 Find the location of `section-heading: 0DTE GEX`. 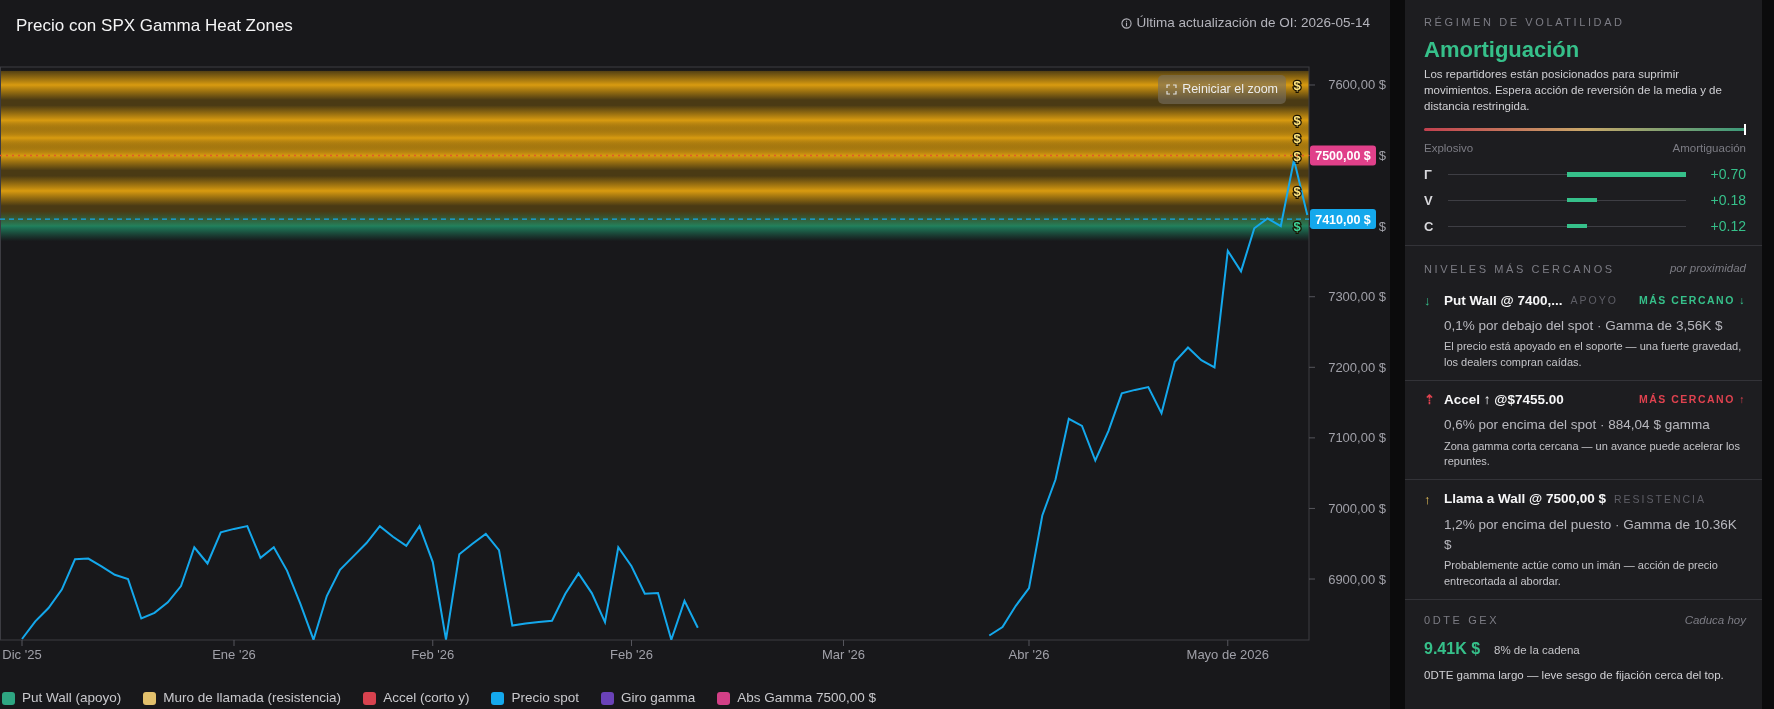

section-heading: 0DTE GEX is located at coordinates (1462, 621).